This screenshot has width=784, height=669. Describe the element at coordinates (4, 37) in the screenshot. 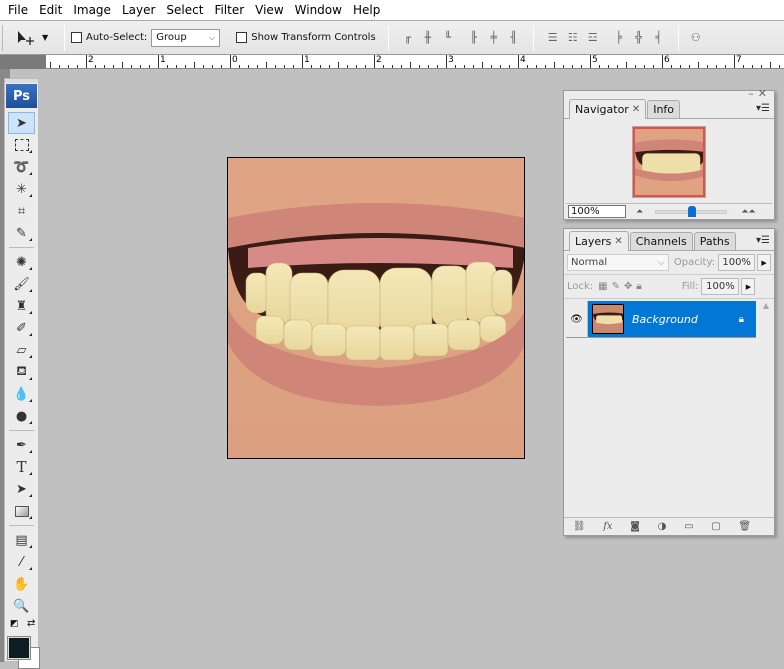

I see `options-grip` at that location.